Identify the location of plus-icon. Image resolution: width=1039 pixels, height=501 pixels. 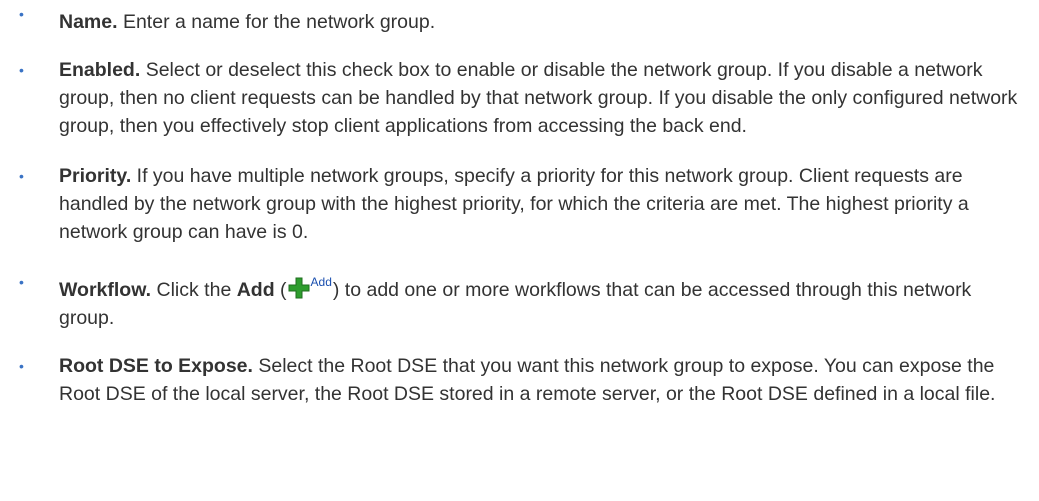
(299, 288).